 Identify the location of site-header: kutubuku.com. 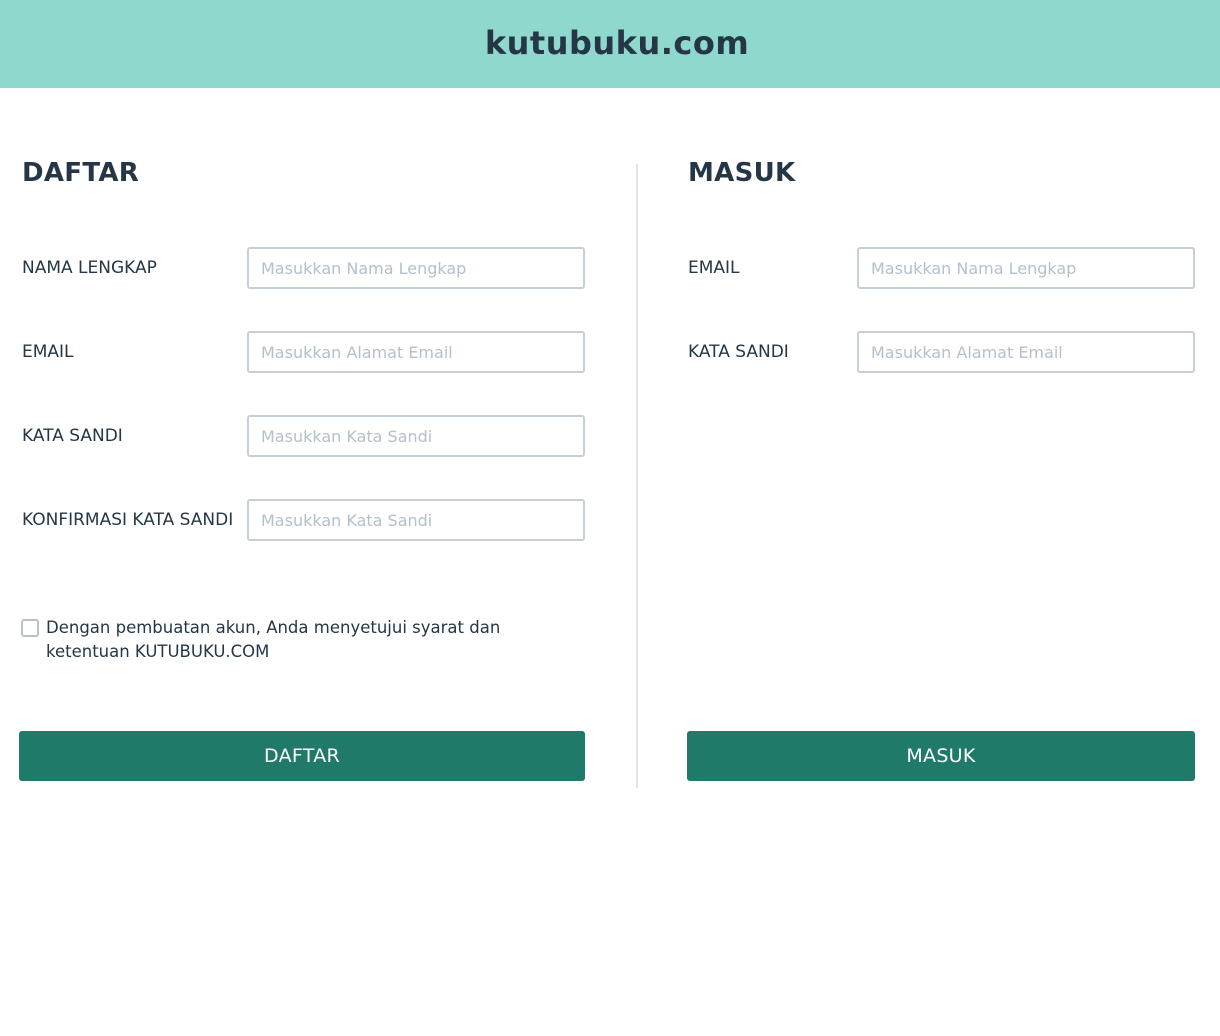
(610, 44).